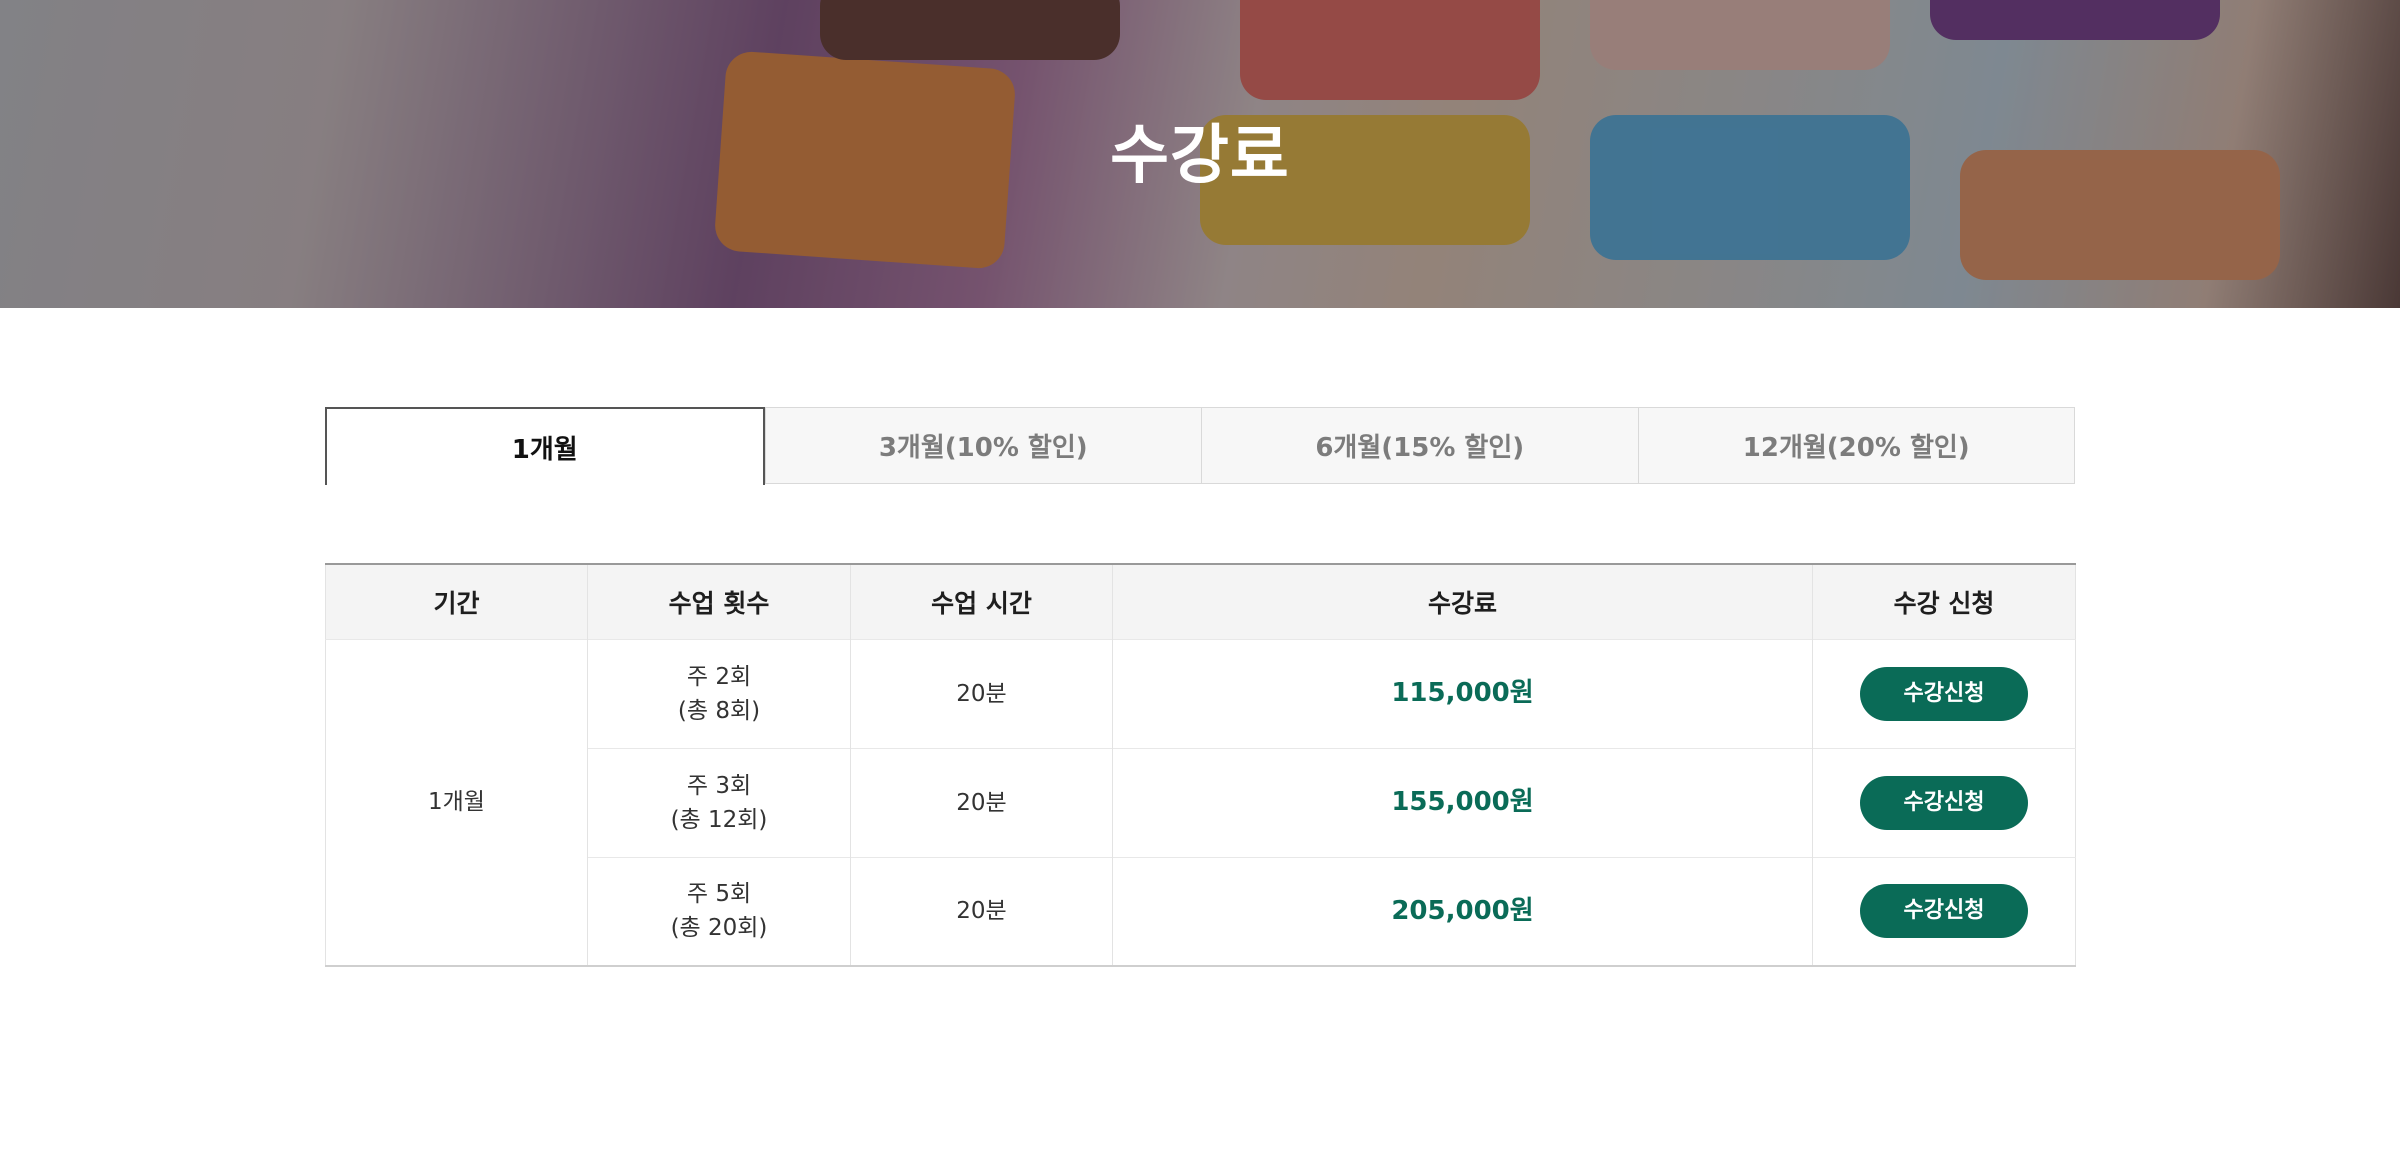  I want to click on tab-3-months: 3개월(10% 할인), so click(983, 445).